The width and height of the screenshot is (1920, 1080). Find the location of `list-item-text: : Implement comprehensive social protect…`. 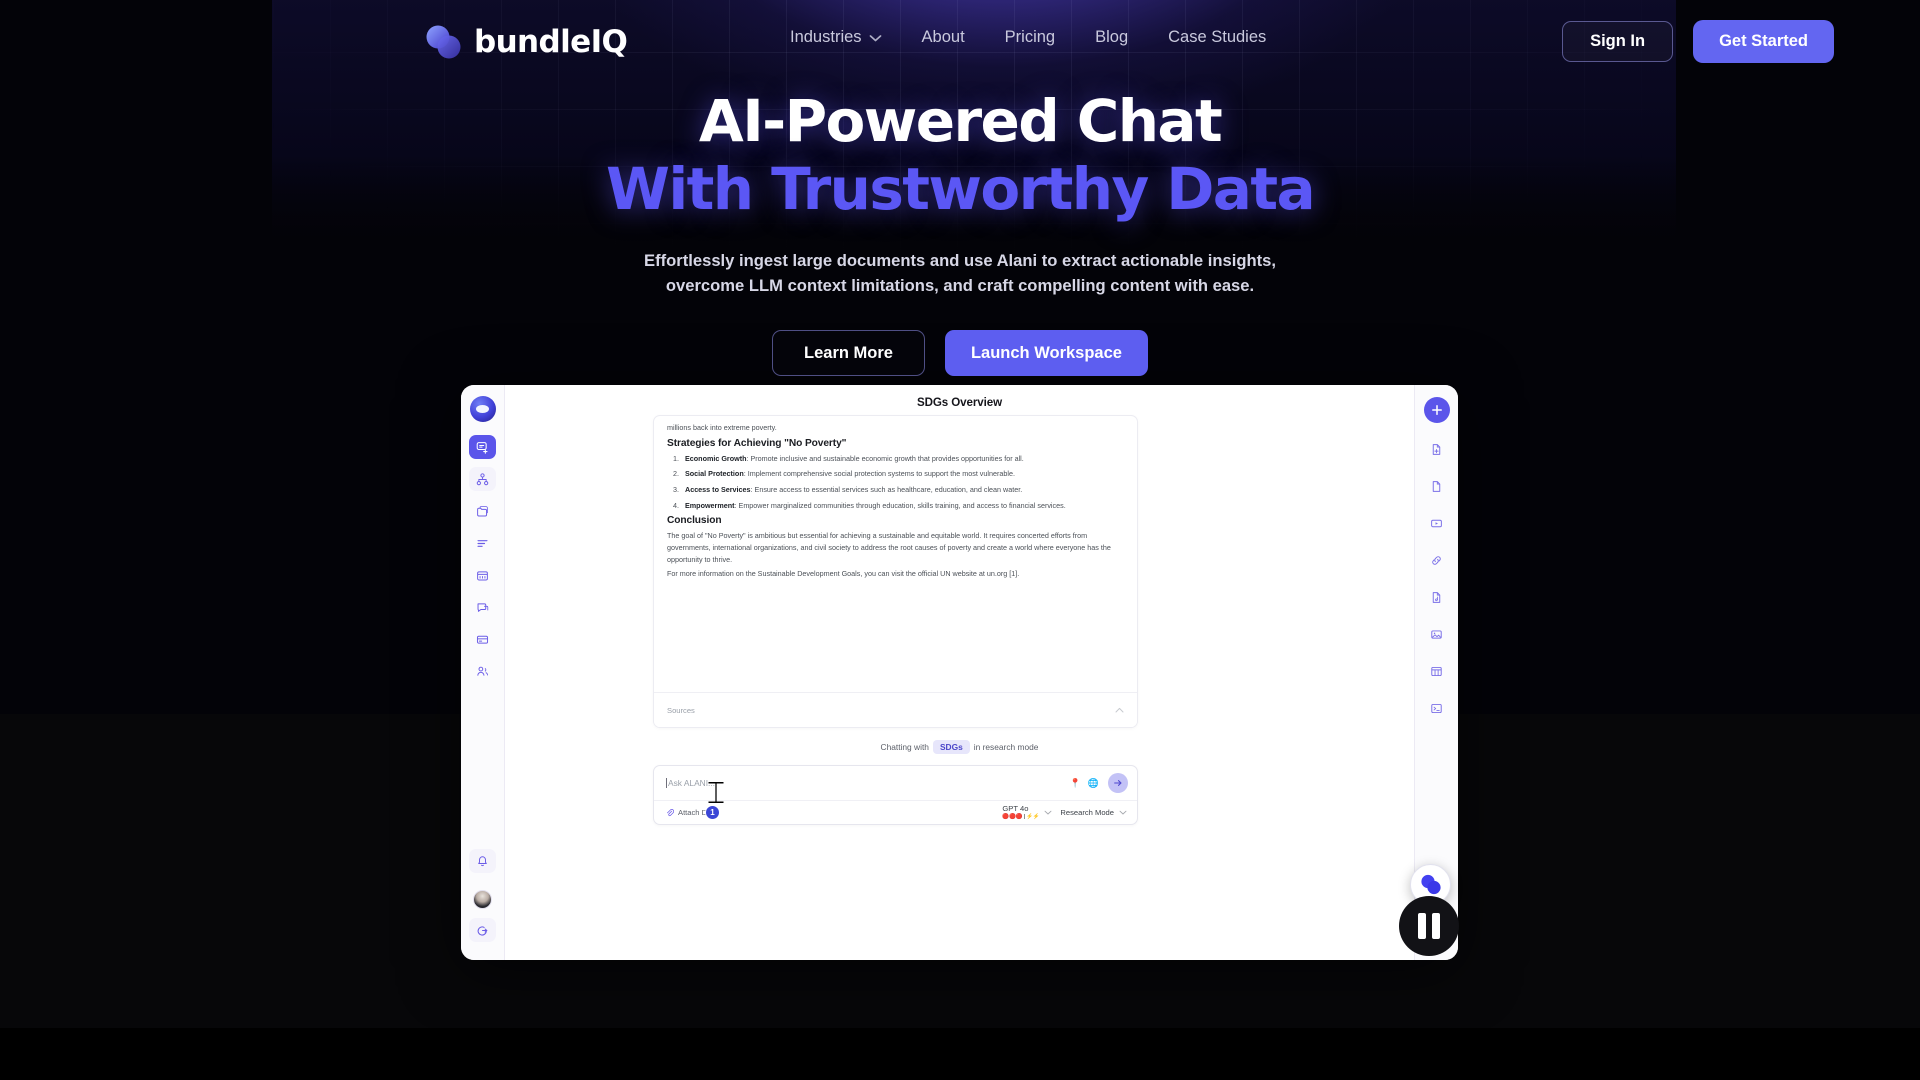

list-item-text: : Implement comprehensive social protect… is located at coordinates (879, 474).